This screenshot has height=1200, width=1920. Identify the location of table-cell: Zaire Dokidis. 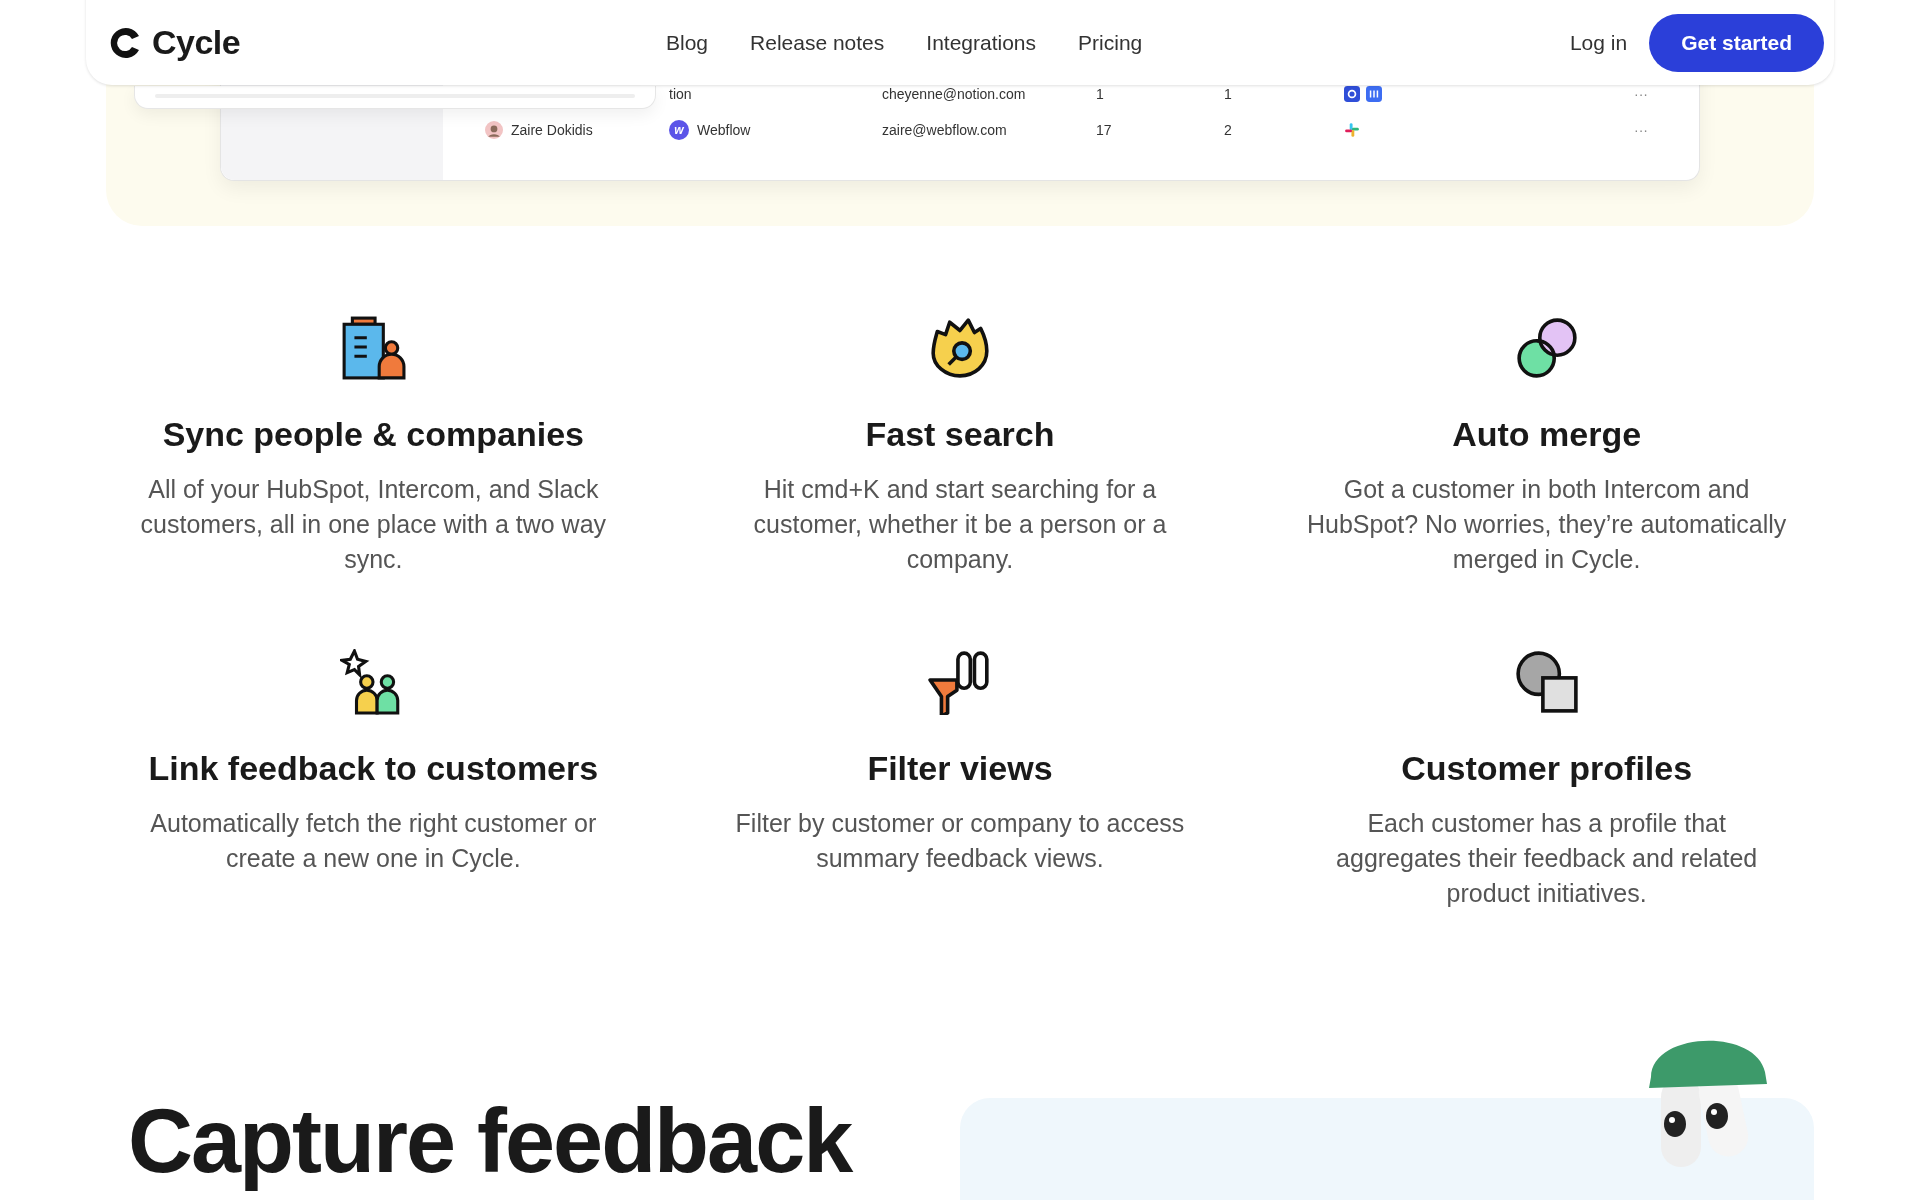
(552, 130).